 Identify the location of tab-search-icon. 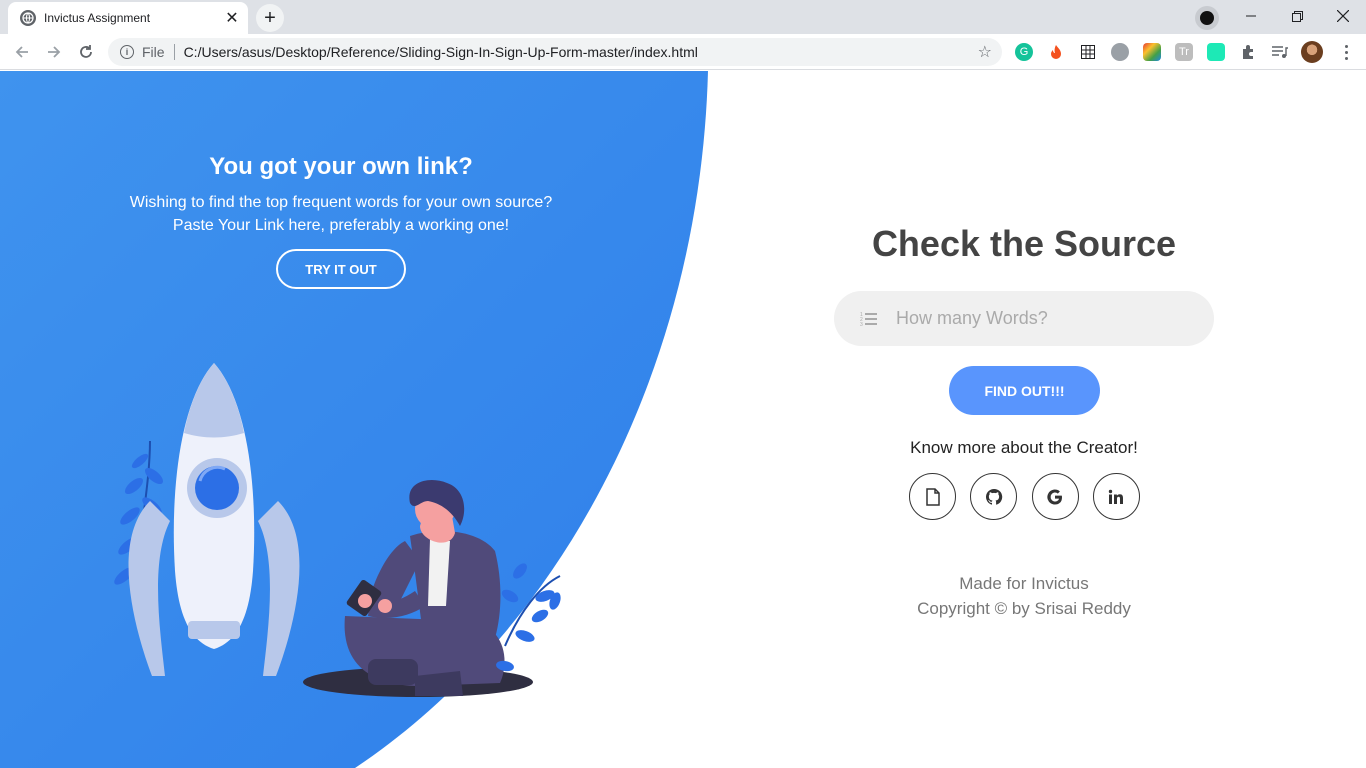
(1207, 18).